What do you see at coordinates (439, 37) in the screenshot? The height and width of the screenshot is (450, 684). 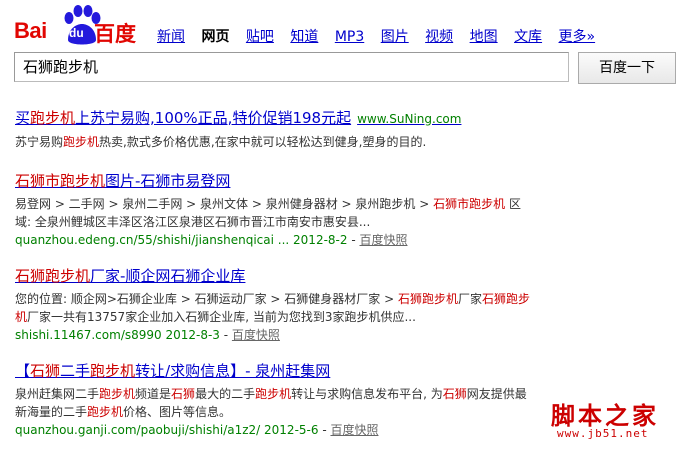 I see `nav-item-video: 视频` at bounding box center [439, 37].